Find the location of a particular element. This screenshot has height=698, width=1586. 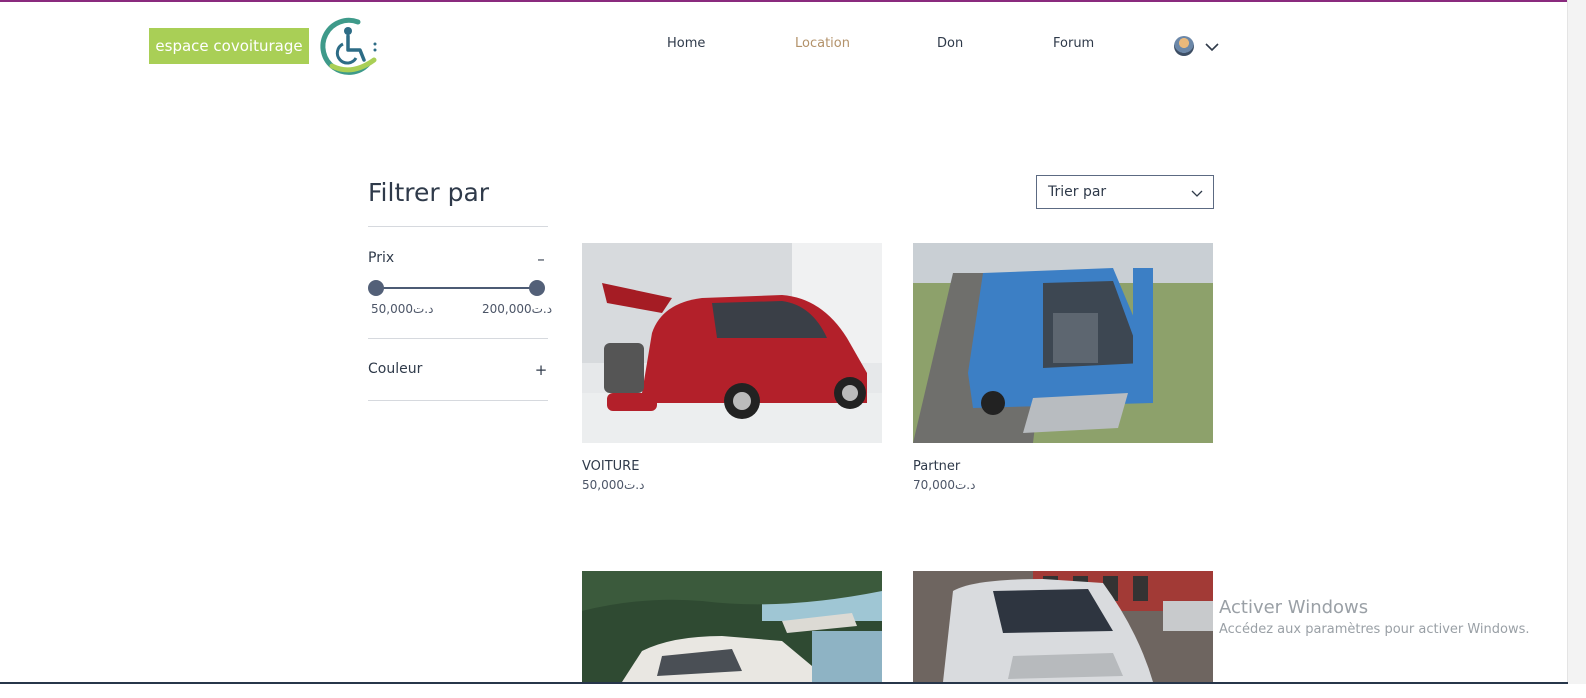

color-facet-label: Couleur is located at coordinates (395, 369).